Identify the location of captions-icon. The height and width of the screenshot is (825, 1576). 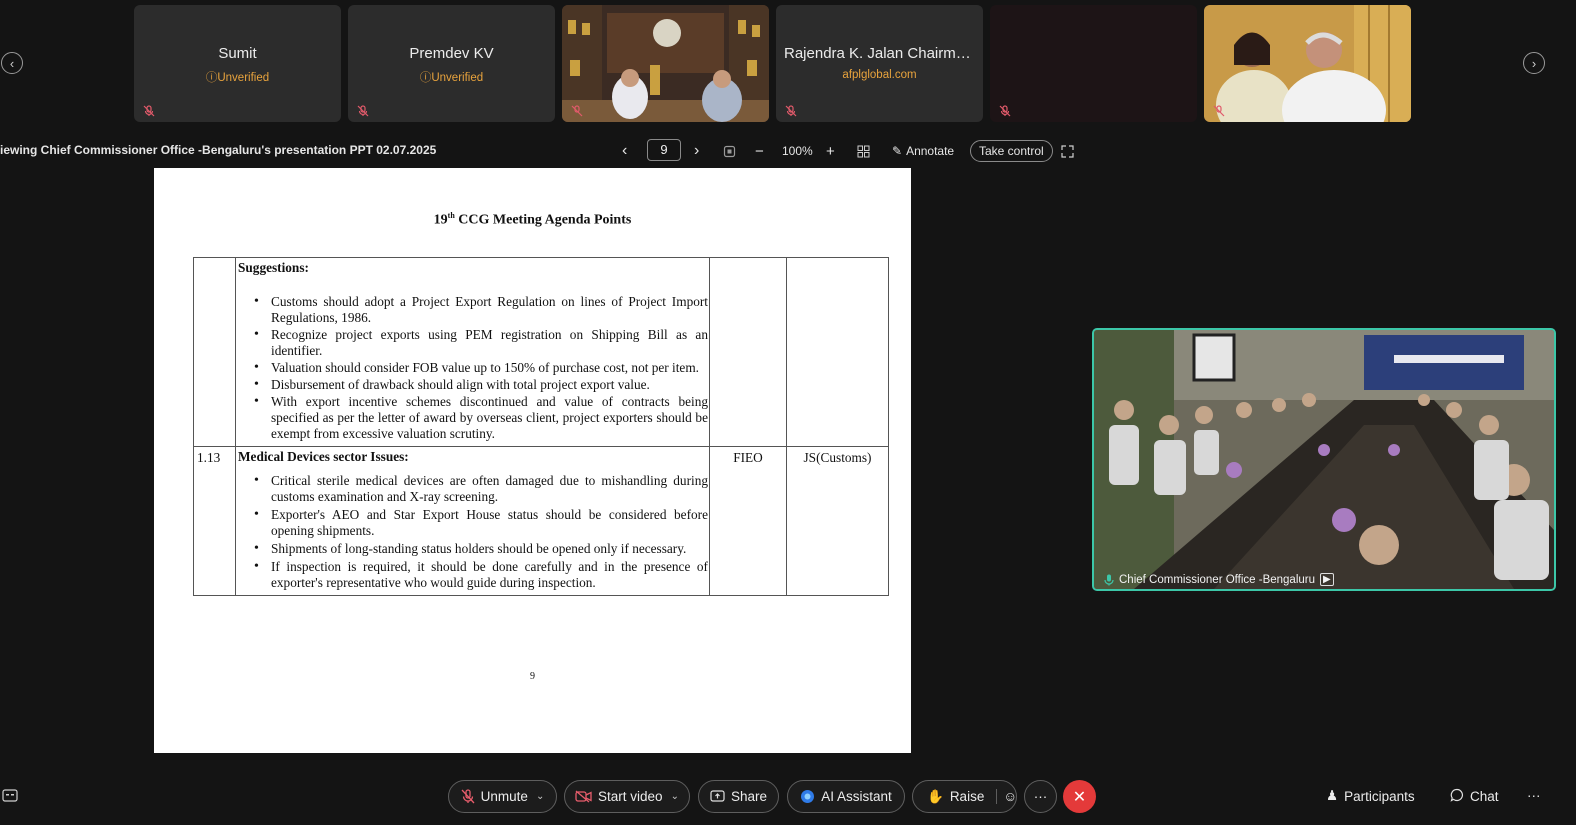
(10, 798).